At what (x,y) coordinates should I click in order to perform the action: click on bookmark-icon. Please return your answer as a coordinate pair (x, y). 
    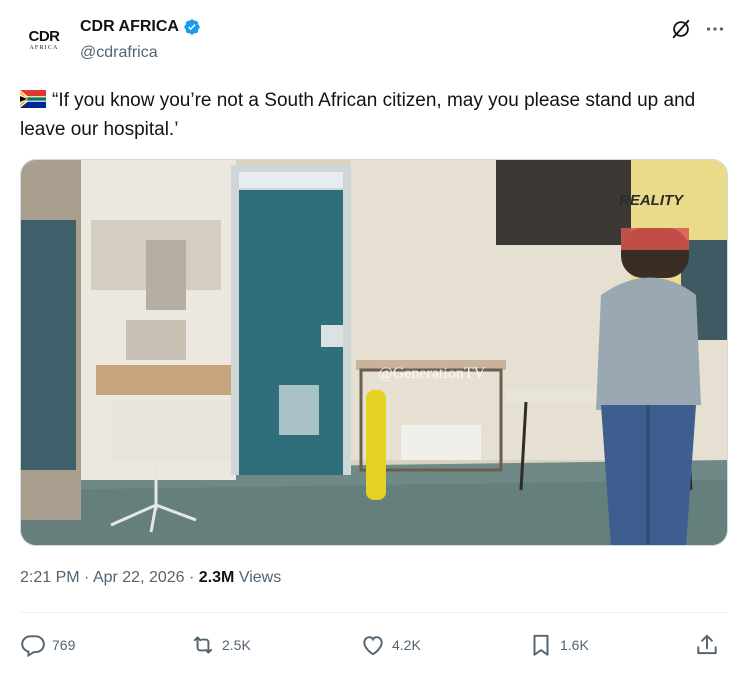
    Looking at the image, I should click on (541, 645).